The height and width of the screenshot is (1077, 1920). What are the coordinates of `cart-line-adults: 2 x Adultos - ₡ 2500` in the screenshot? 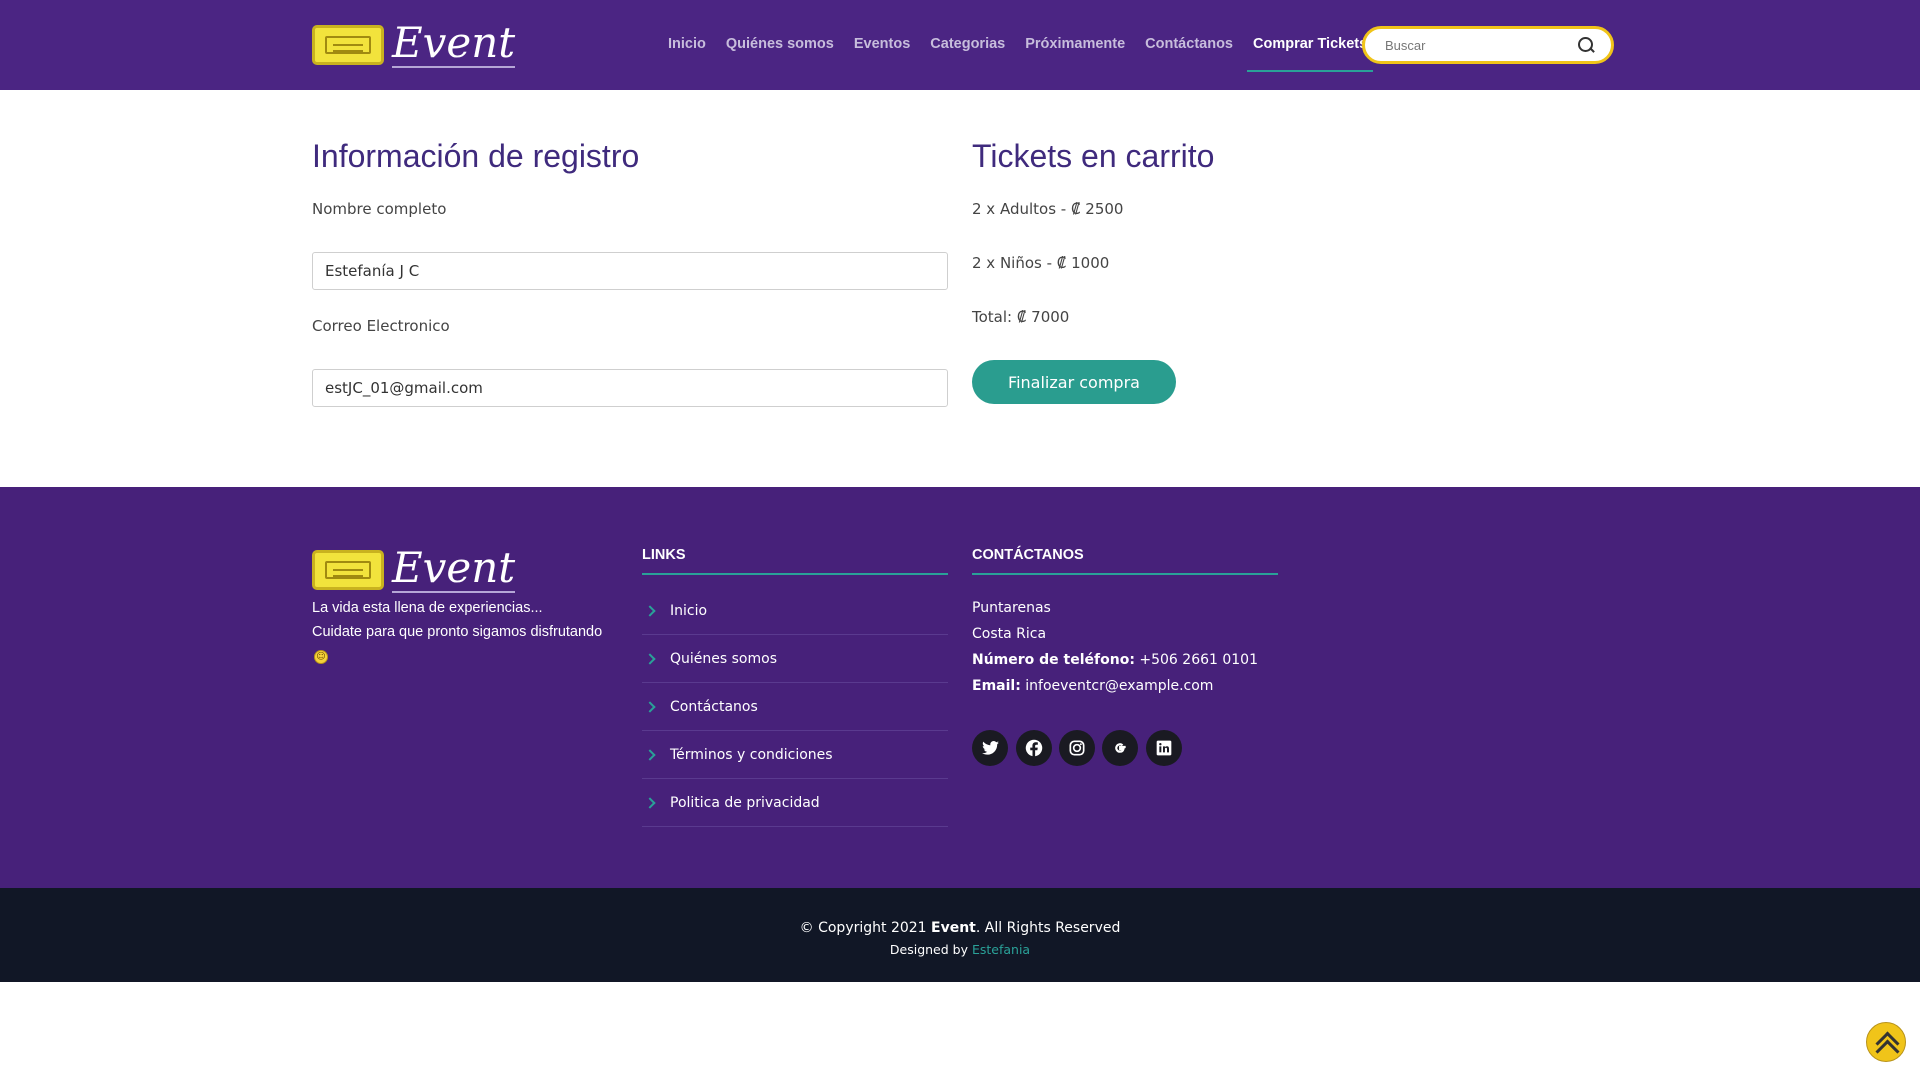 It's located at (1048, 209).